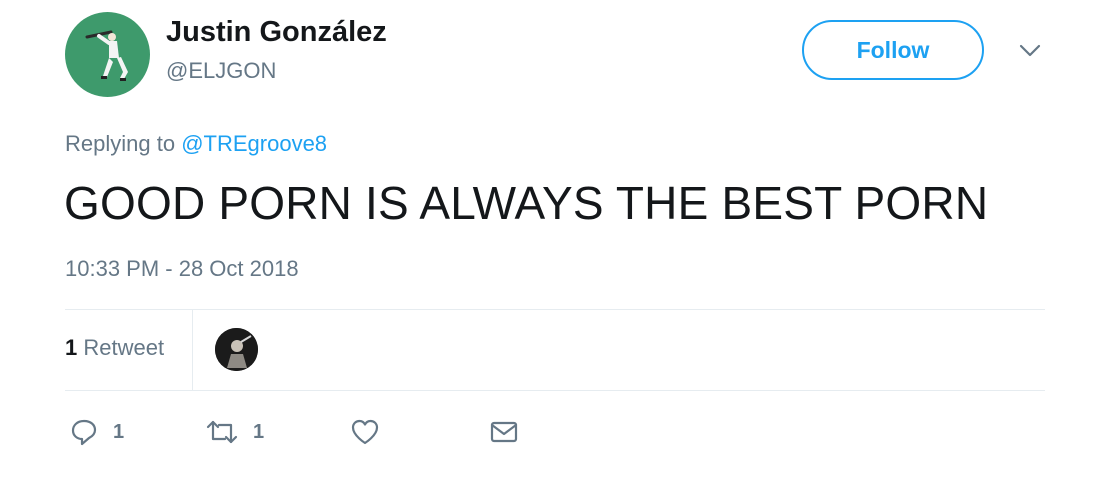  What do you see at coordinates (84, 432) in the screenshot?
I see `reply-icon` at bounding box center [84, 432].